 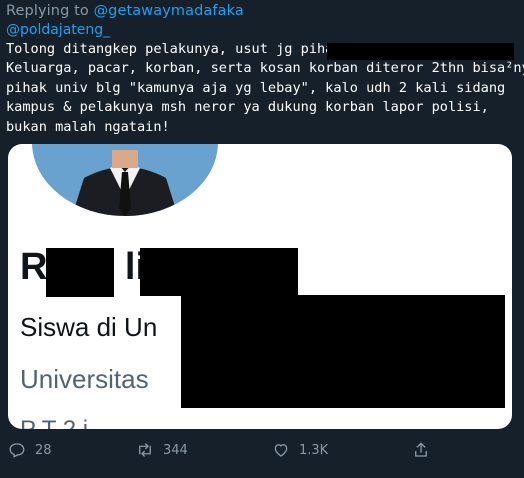 I want to click on card-line-3: P T 2 i, so click(x=54, y=422).